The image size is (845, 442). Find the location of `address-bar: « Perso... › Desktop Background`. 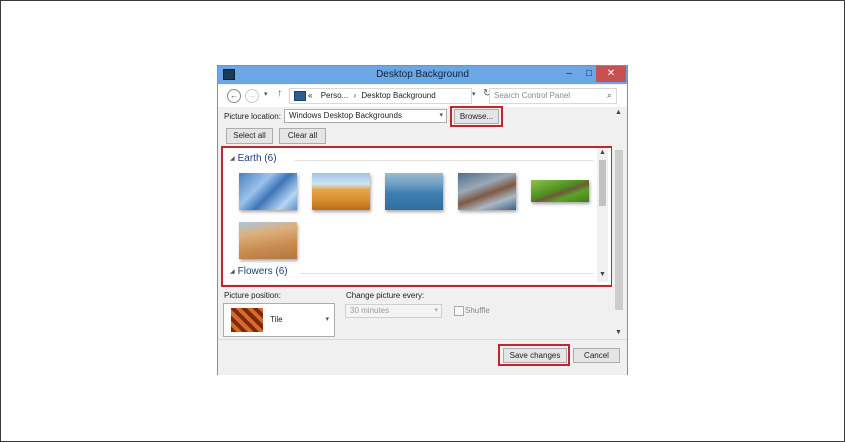

address-bar: « Perso... › Desktop Background is located at coordinates (380, 96).